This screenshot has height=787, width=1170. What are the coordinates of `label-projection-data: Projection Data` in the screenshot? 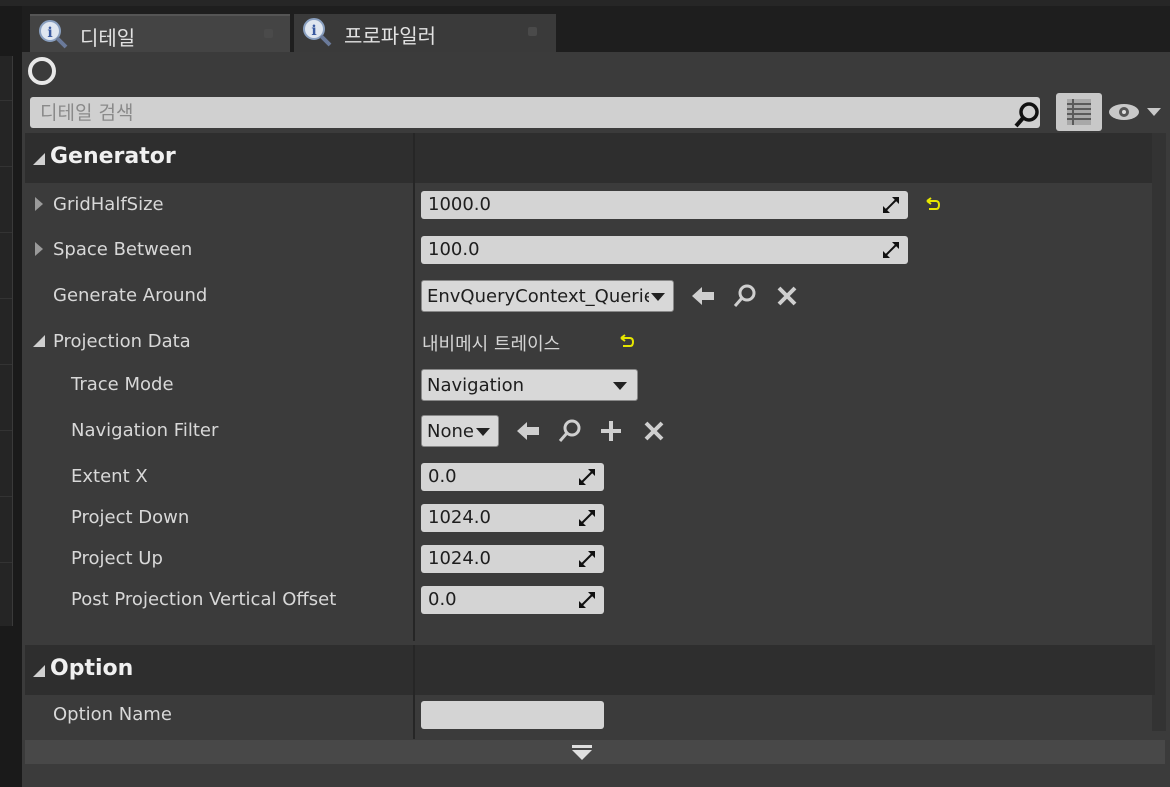 It's located at (122, 341).